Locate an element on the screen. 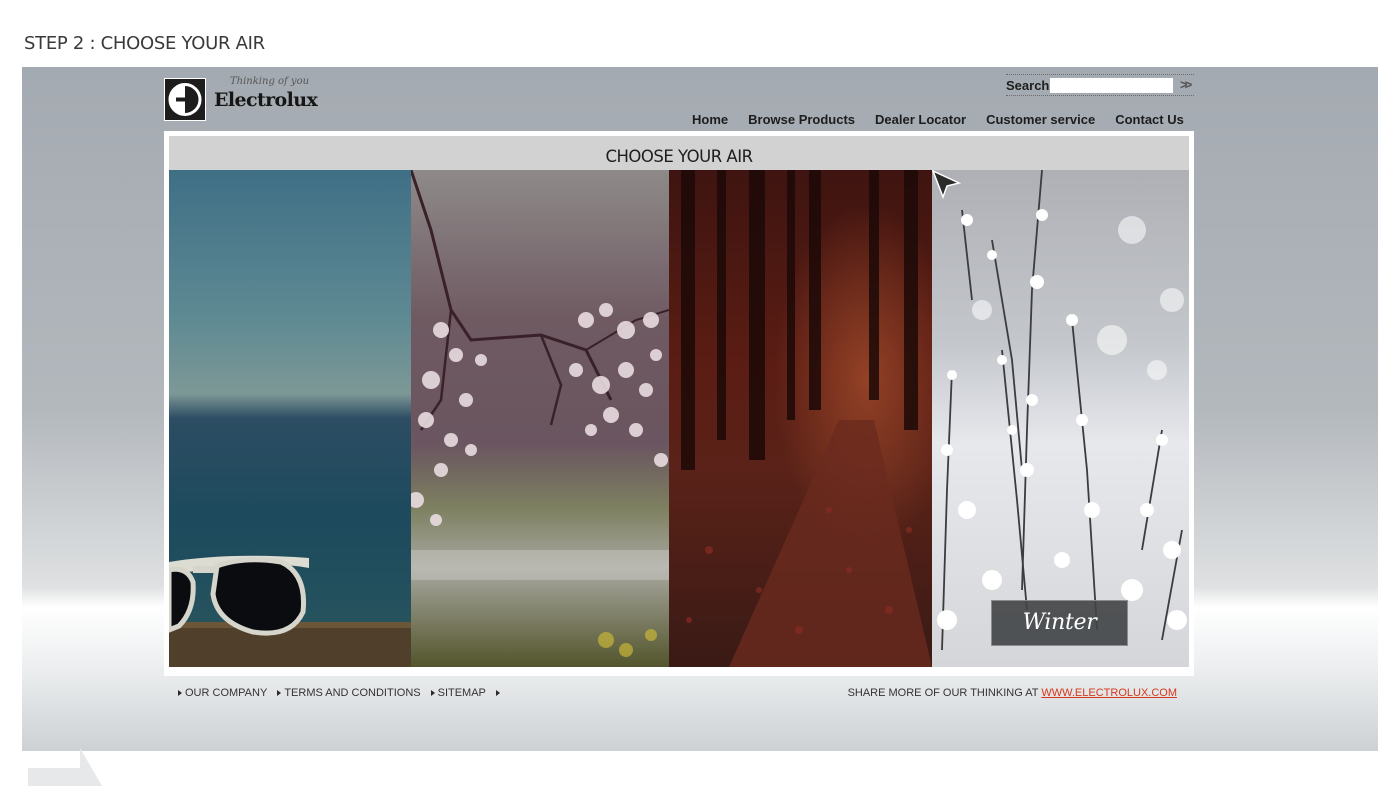  panel-header: CHOOSE YOUR AIR is located at coordinates (679, 153).